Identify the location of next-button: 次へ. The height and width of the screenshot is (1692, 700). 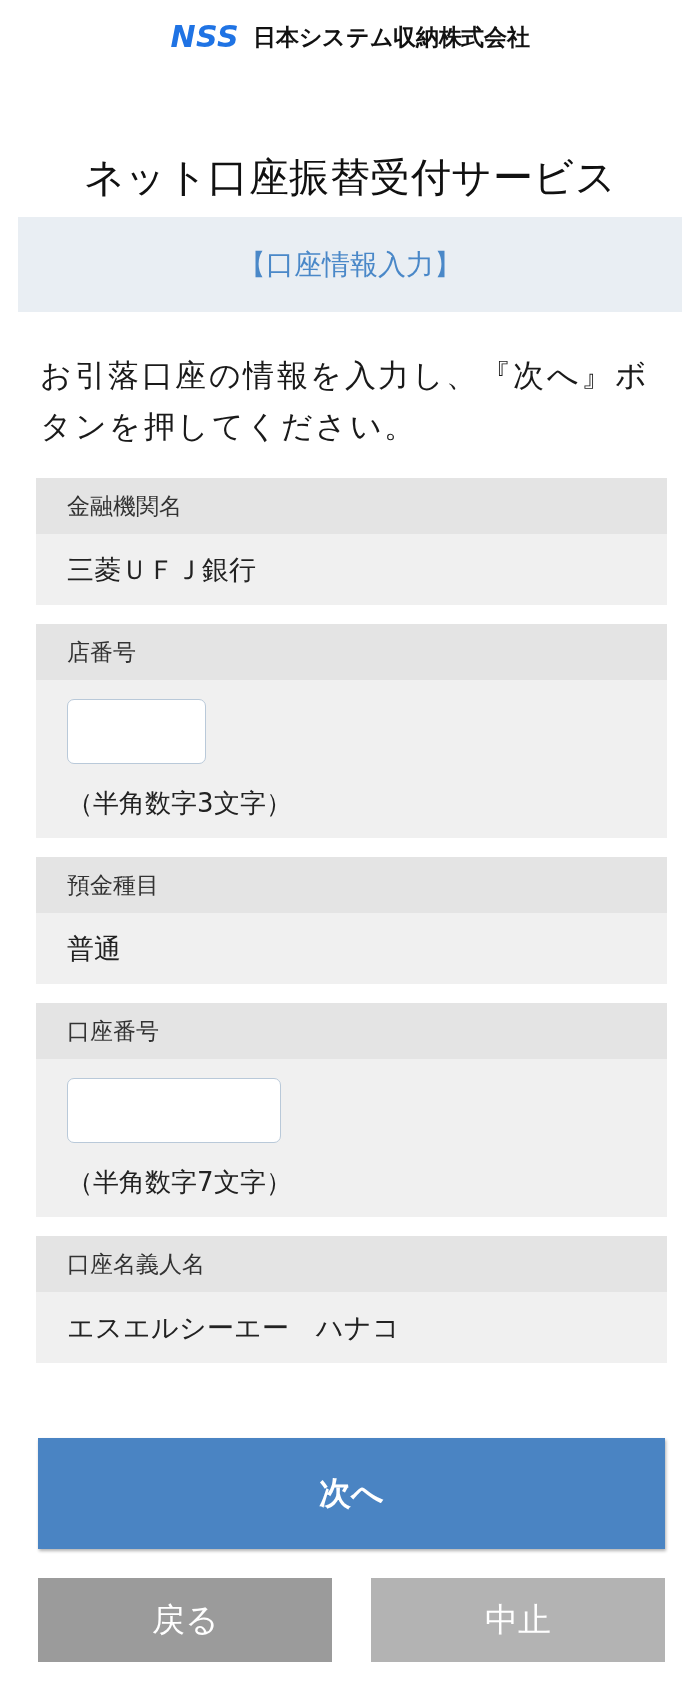
(351, 1493).